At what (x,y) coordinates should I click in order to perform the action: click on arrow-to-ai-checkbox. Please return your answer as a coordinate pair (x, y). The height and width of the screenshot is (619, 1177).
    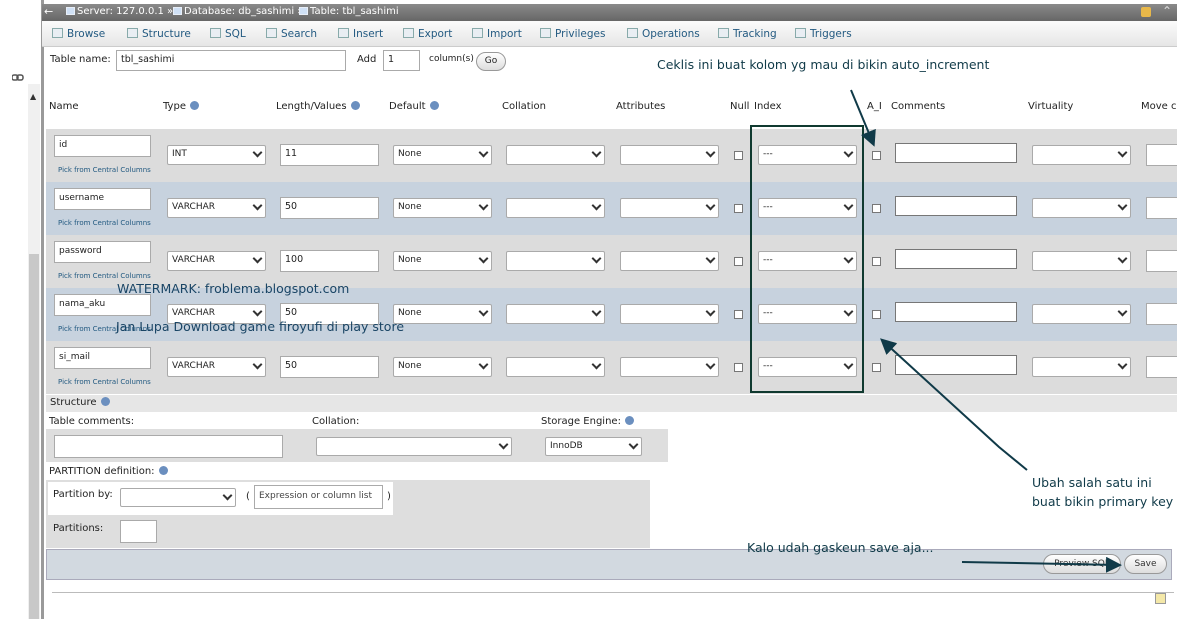
    Looking at the image, I should click on (863, 118).